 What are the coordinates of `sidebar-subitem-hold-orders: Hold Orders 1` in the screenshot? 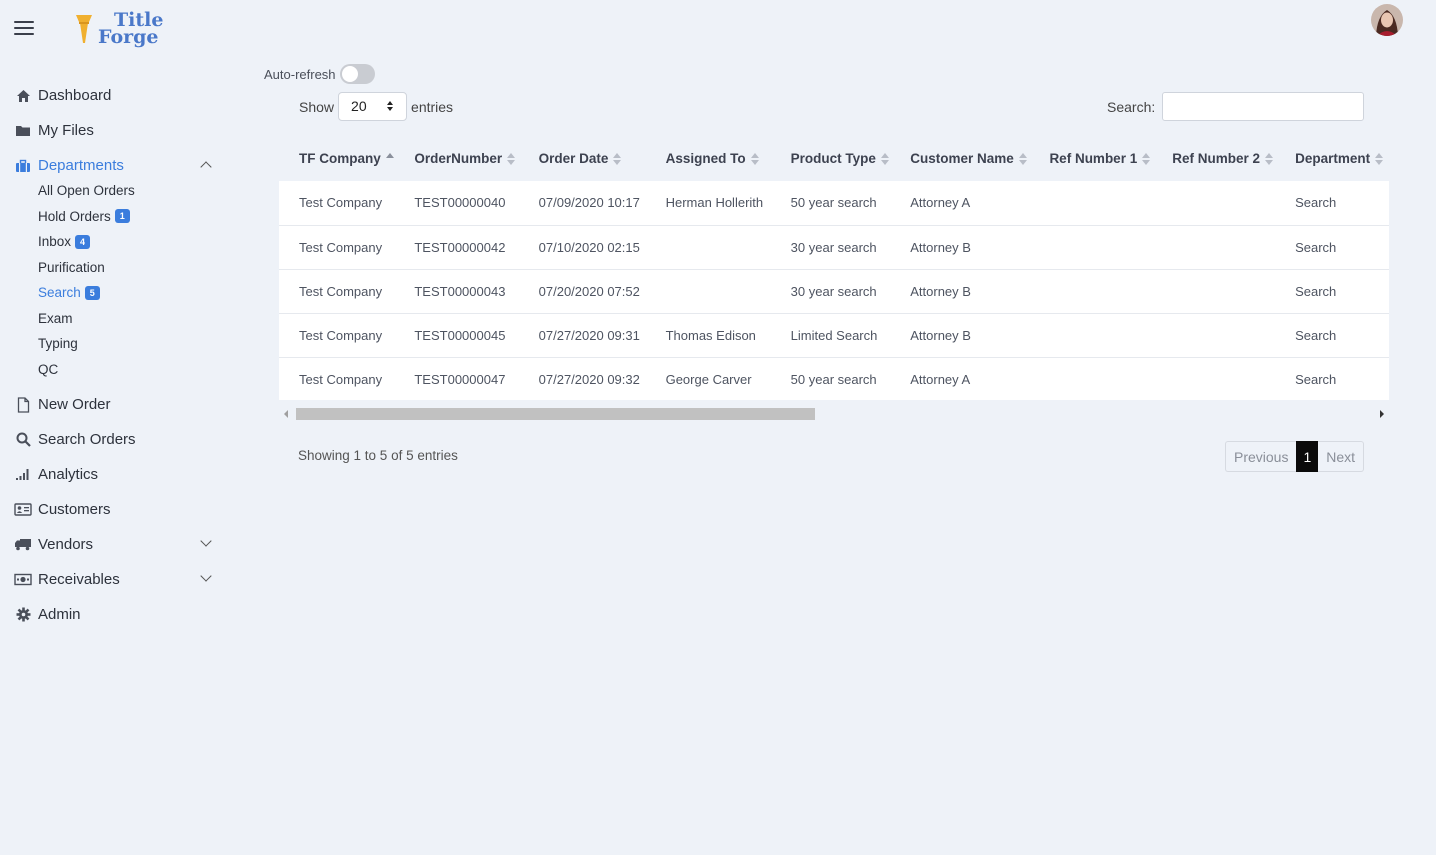 It's located at (135, 217).